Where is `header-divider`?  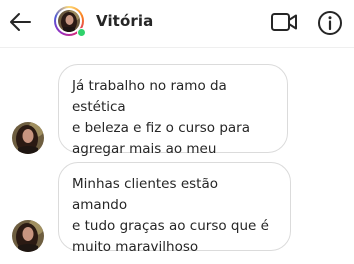 header-divider is located at coordinates (177, 47).